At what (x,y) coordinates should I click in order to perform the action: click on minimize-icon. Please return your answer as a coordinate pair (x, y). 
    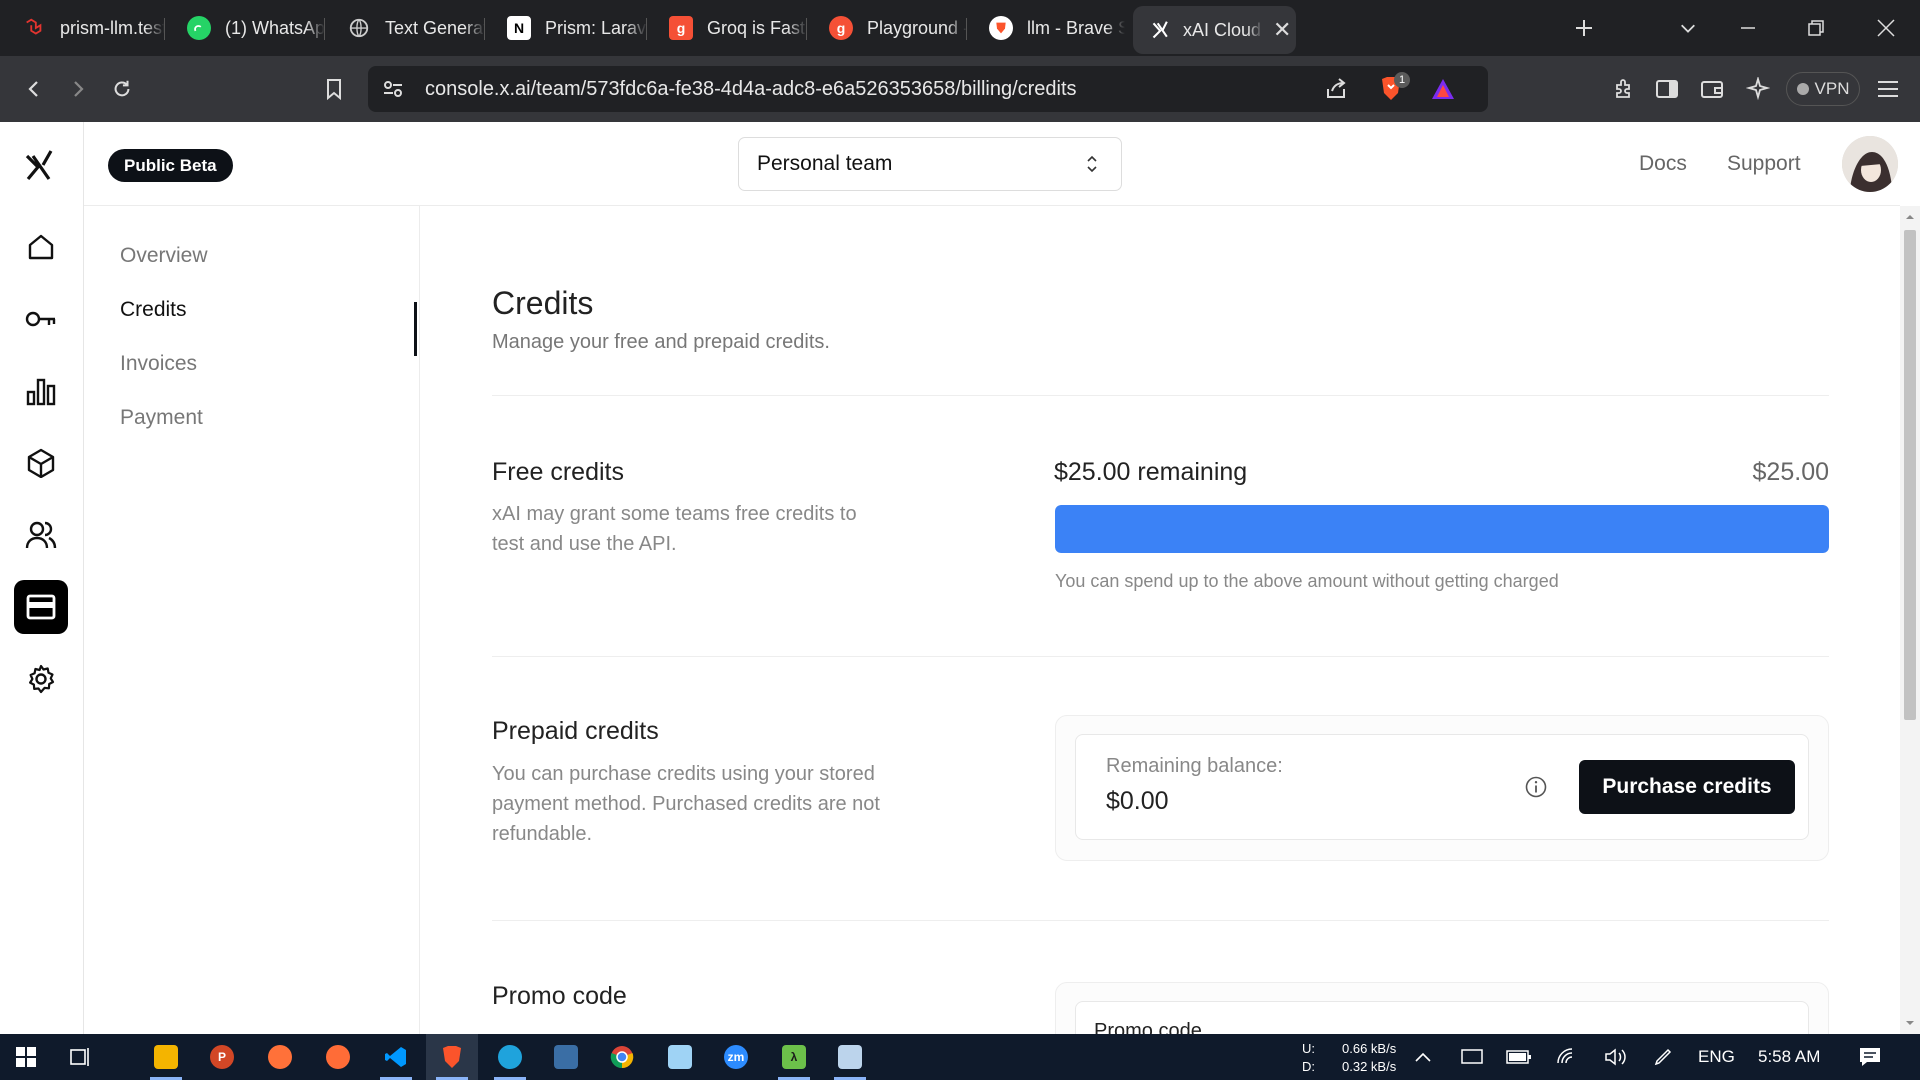
    Looking at the image, I should click on (1748, 28).